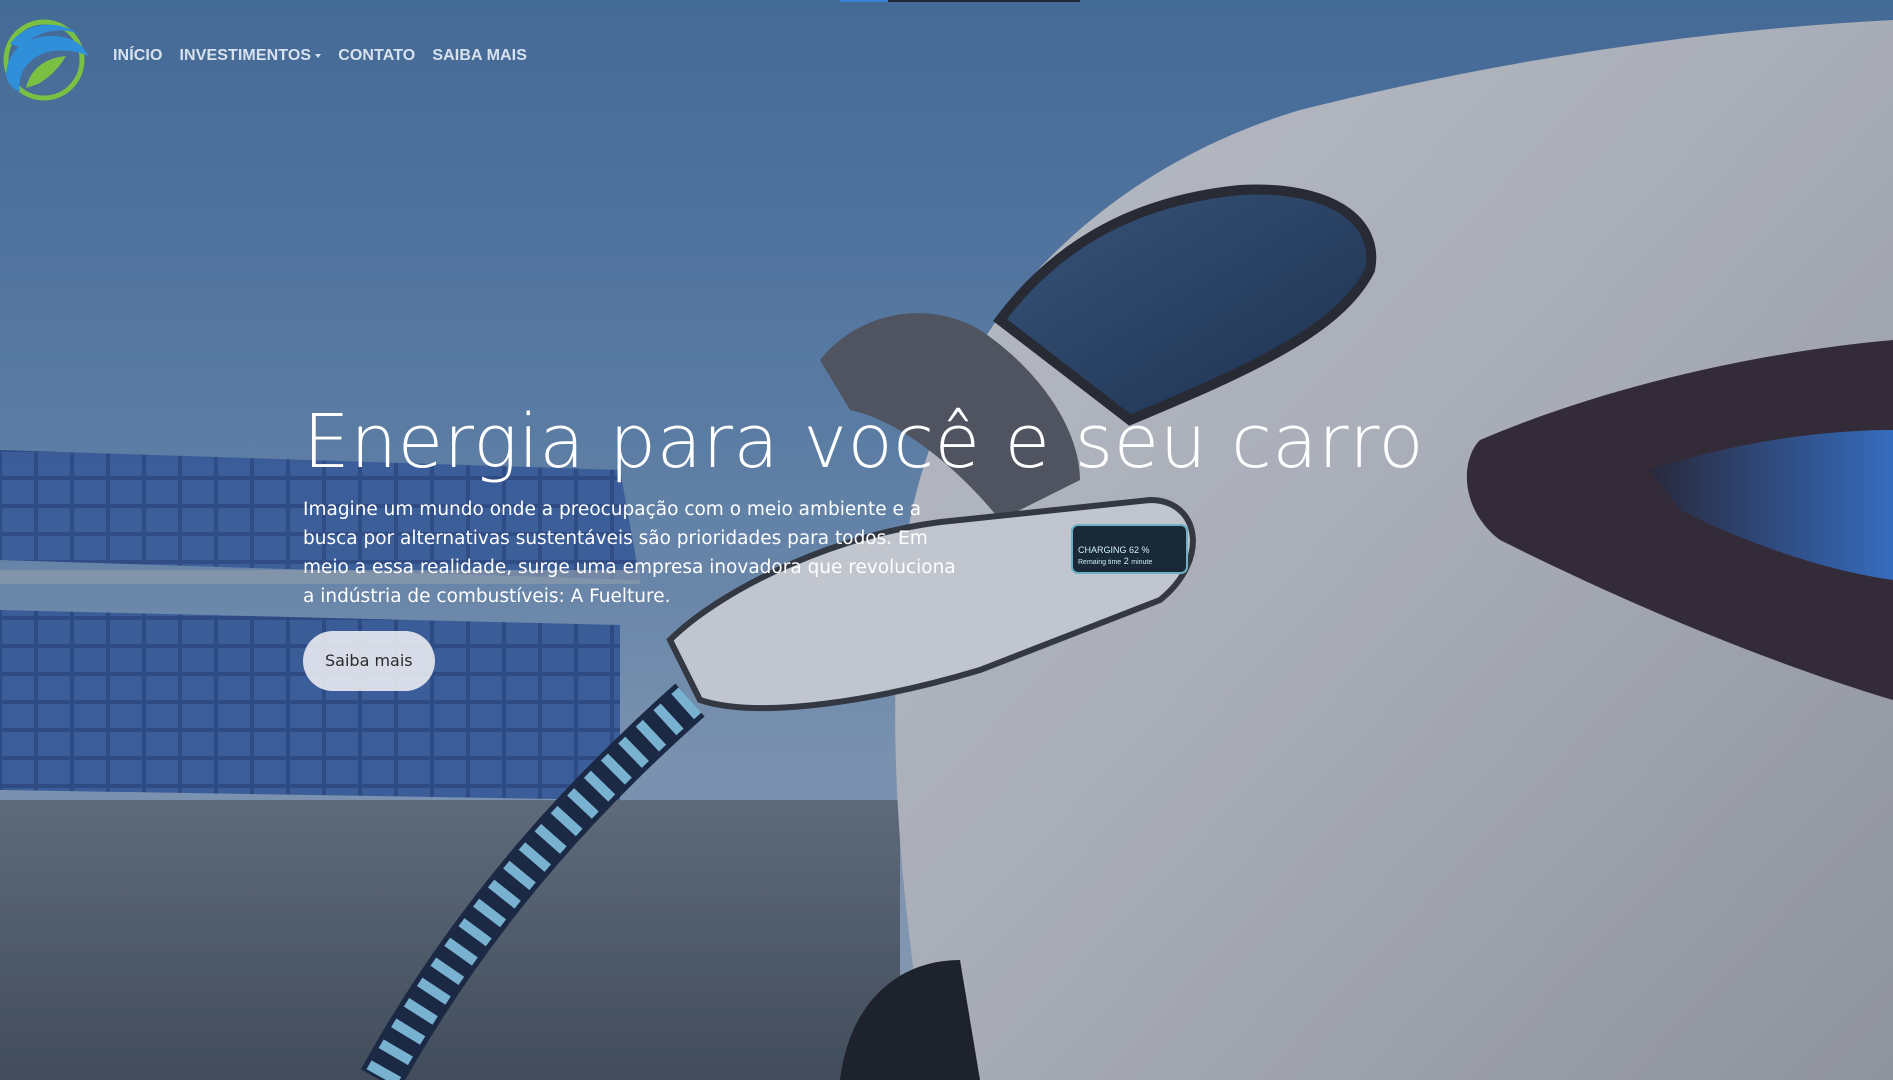  I want to click on nav-contato-link: CONTATO, so click(376, 56).